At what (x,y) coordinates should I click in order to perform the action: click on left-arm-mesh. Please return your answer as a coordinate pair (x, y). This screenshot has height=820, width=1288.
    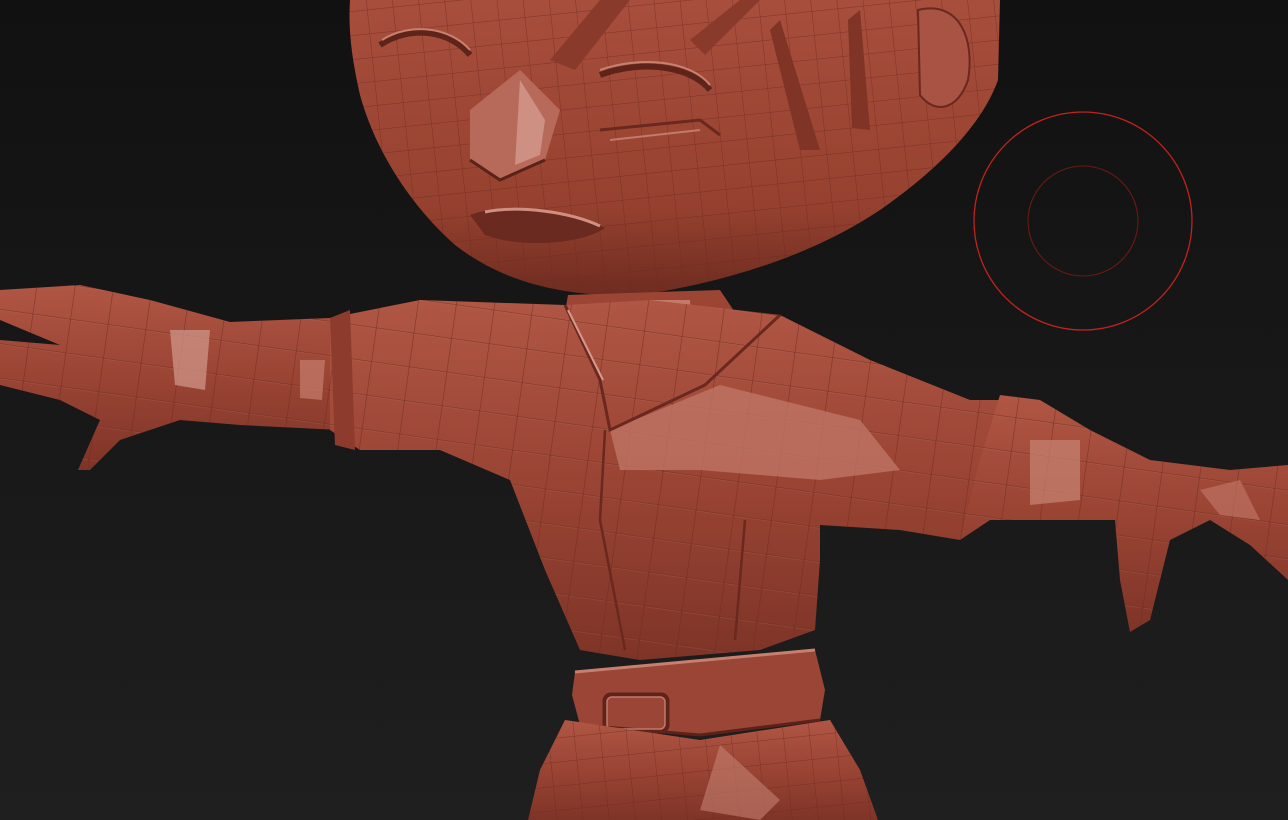
    Looking at the image, I should click on (170, 377).